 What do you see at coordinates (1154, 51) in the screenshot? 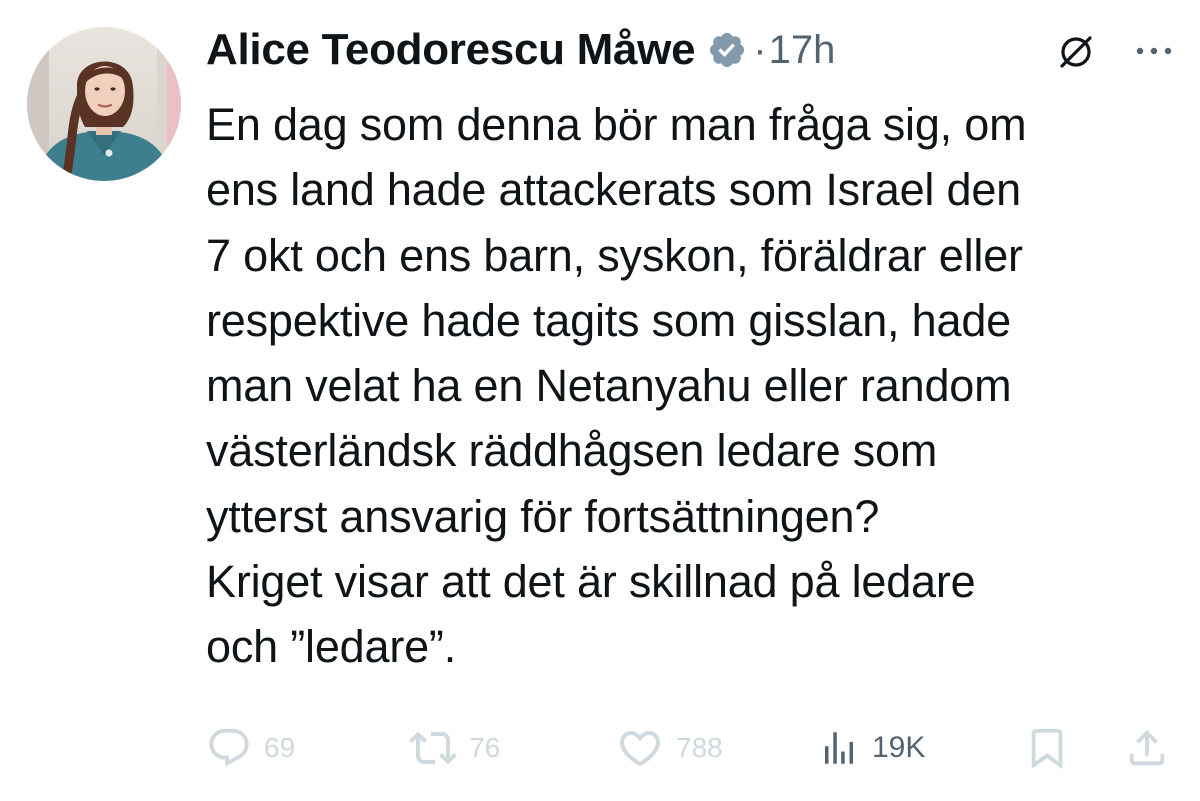
I see `more-icon` at bounding box center [1154, 51].